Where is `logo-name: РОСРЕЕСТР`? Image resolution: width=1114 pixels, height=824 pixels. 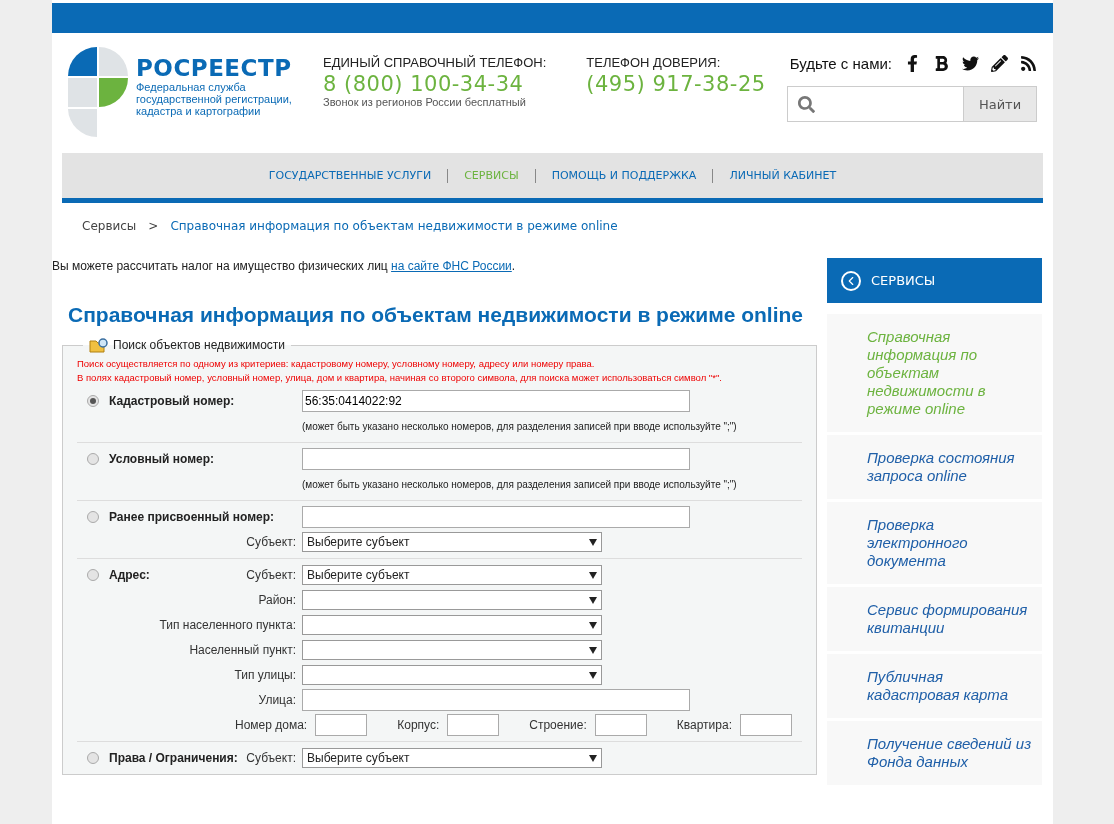
logo-name: РОСРЕЕСТР is located at coordinates (214, 68).